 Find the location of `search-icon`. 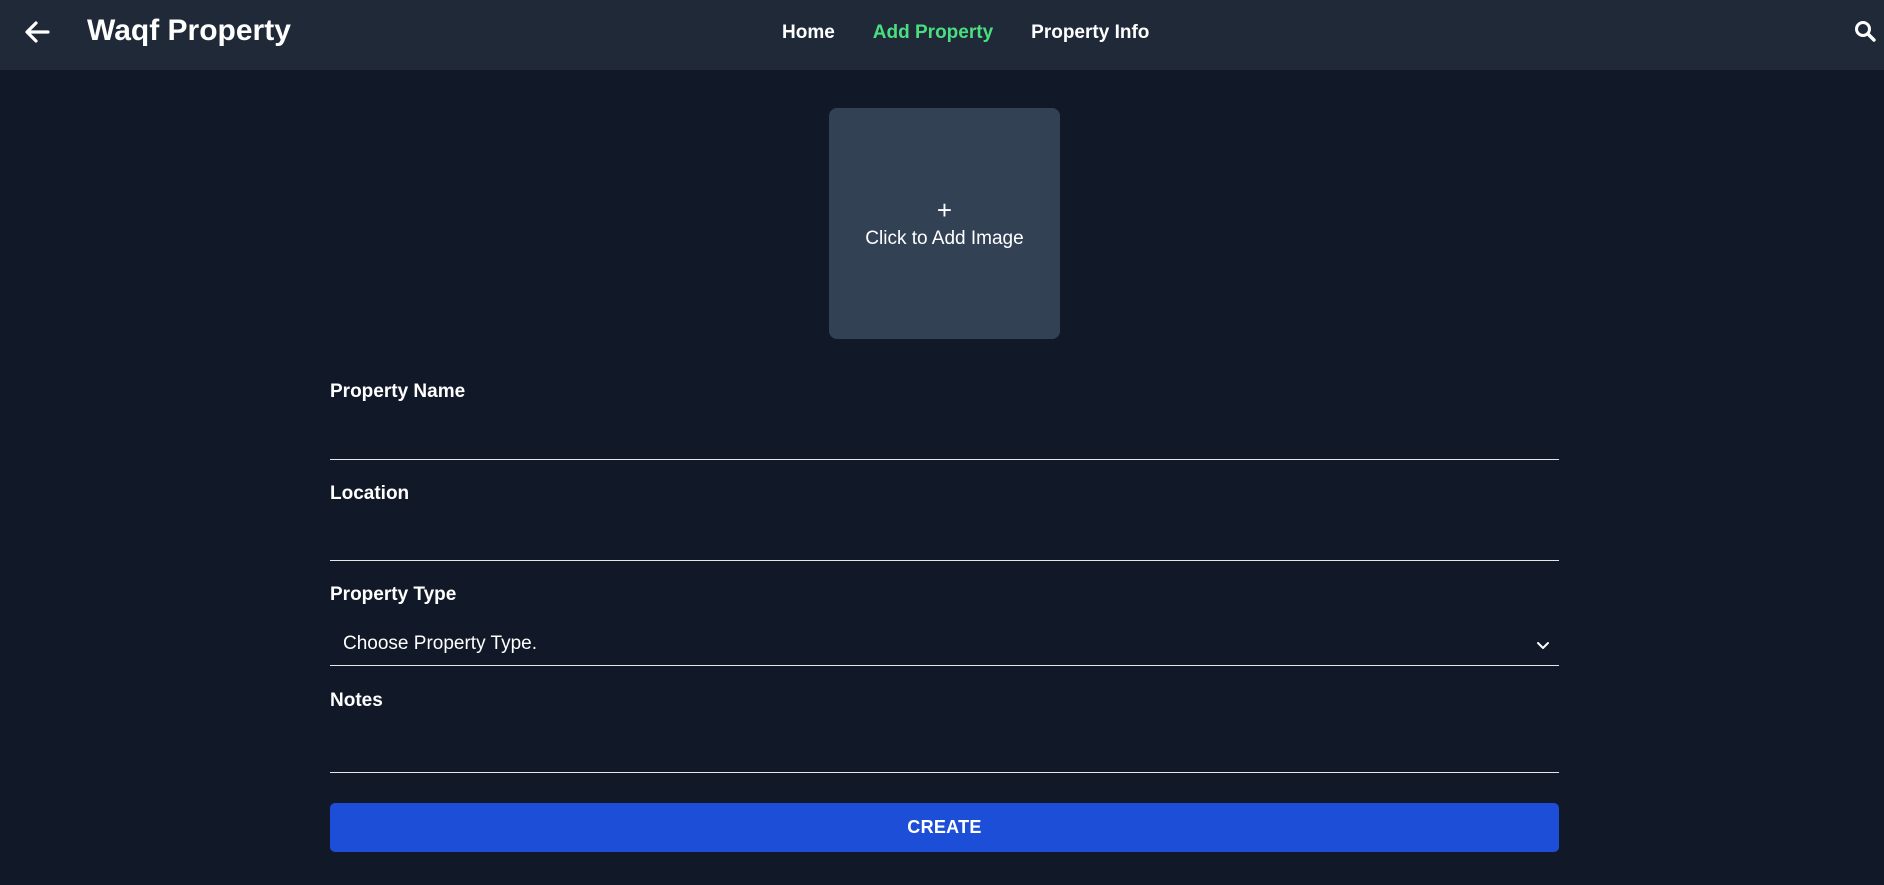

search-icon is located at coordinates (1865, 31).